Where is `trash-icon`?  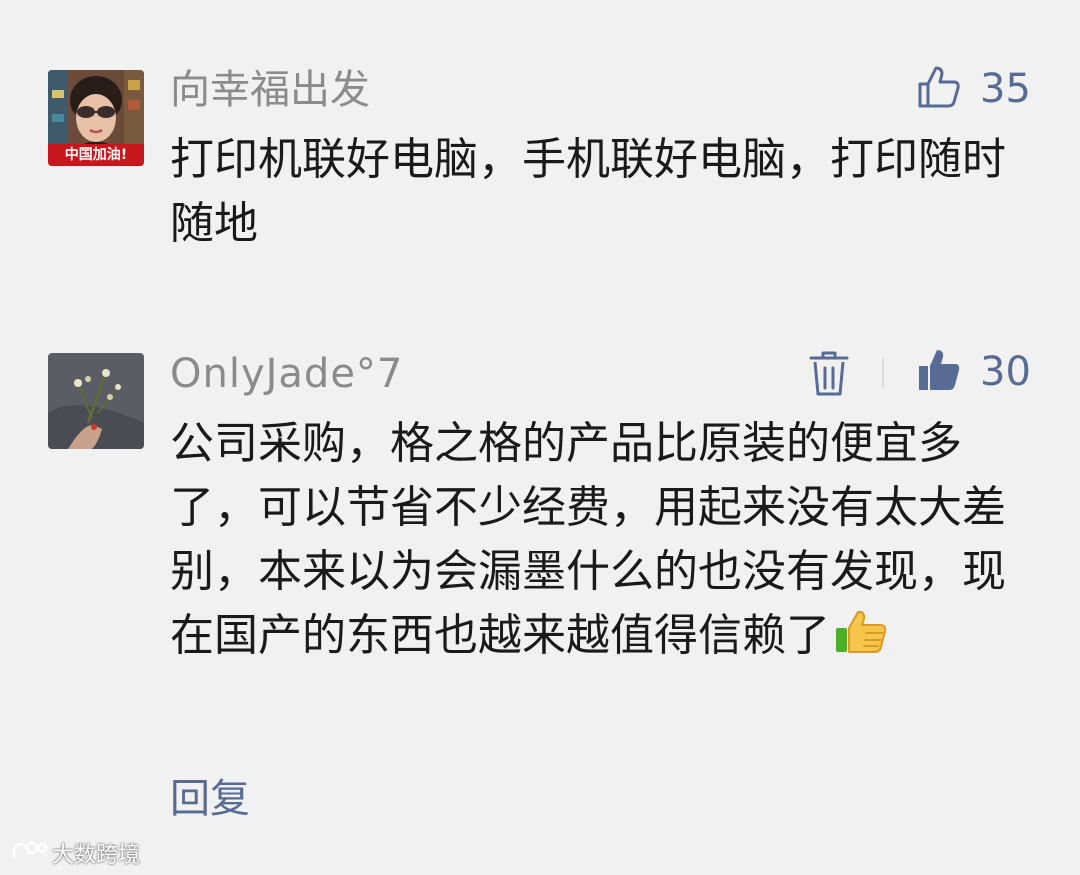 trash-icon is located at coordinates (829, 376).